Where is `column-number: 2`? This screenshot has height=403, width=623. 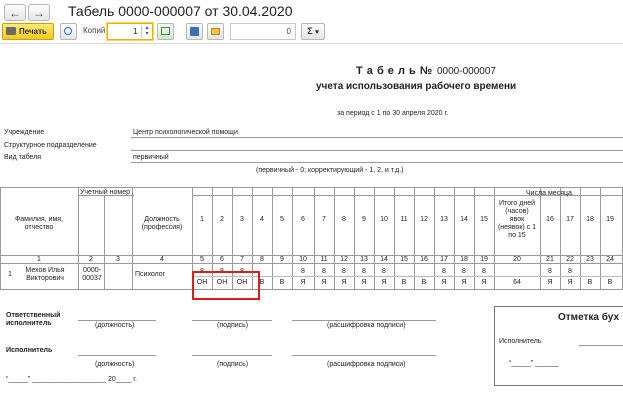
column-number: 2 is located at coordinates (91, 259).